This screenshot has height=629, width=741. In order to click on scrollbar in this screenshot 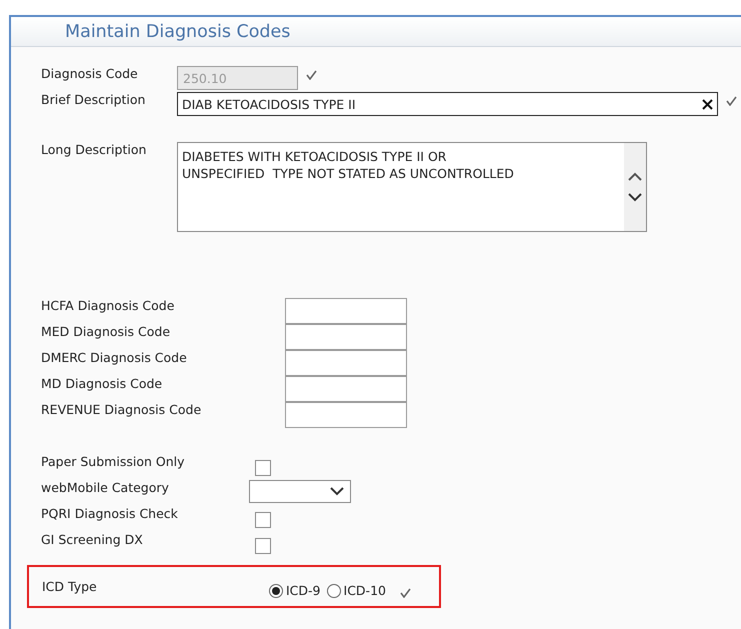, I will do `click(635, 187)`.